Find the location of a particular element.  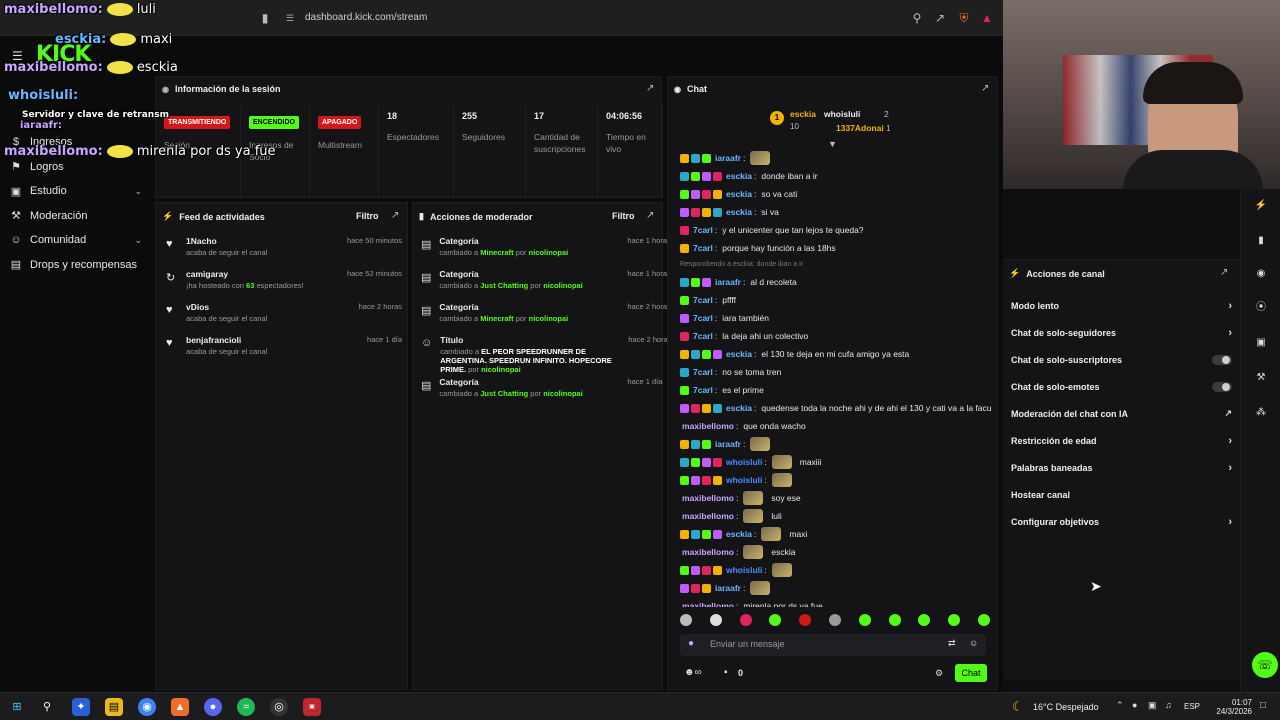

share-tool-icon: ⁂ is located at coordinates (1261, 413).